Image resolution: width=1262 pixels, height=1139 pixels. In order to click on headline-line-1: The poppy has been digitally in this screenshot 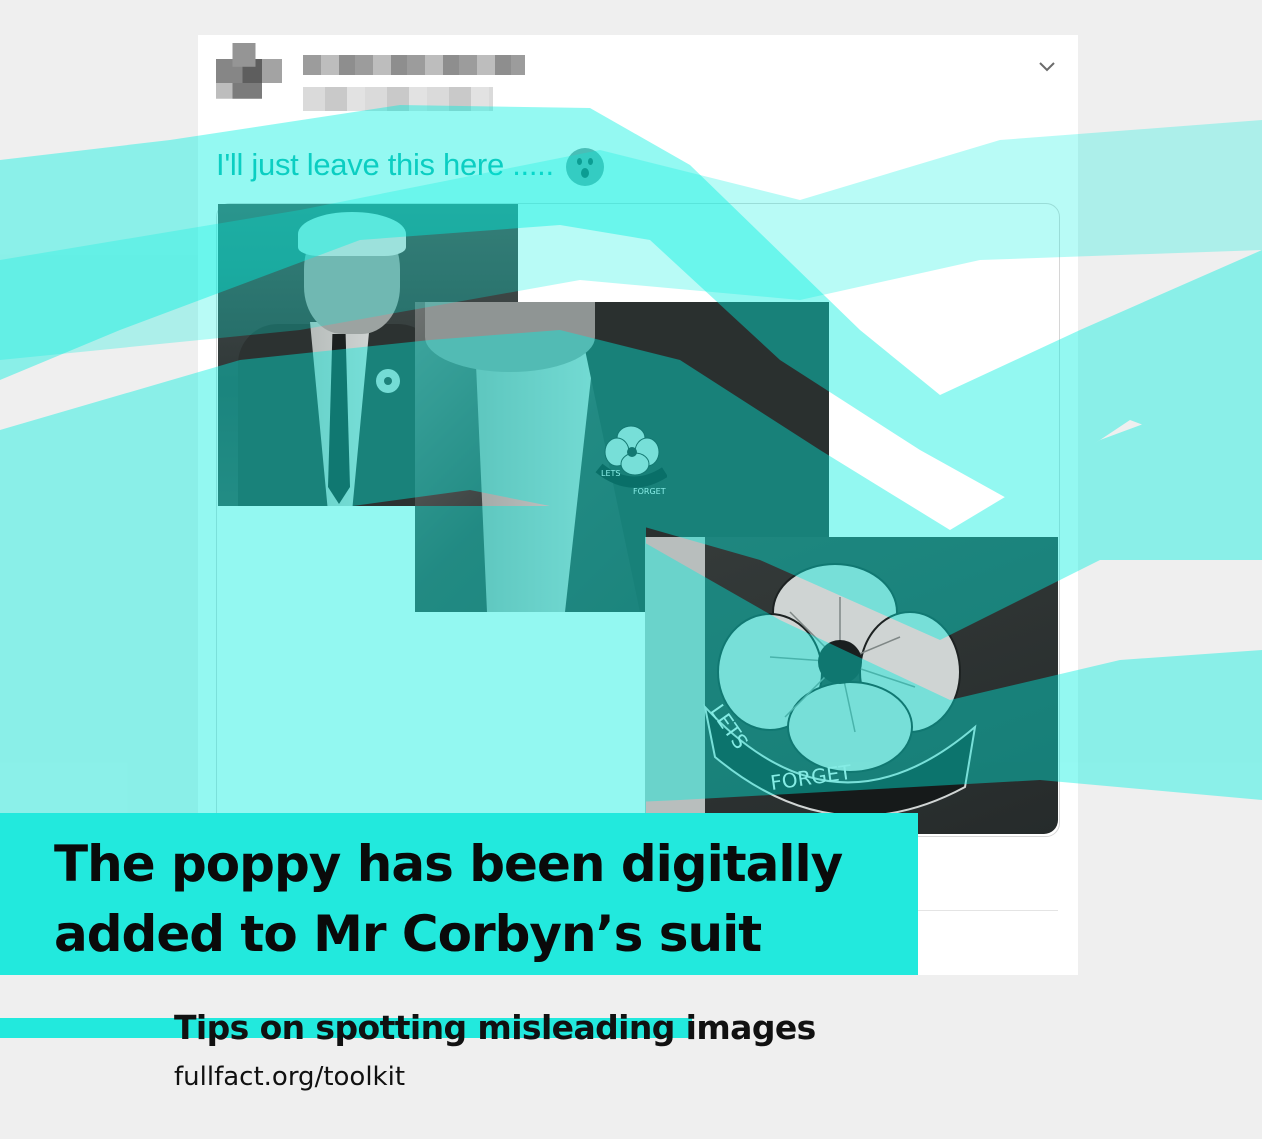, I will do `click(448, 864)`.